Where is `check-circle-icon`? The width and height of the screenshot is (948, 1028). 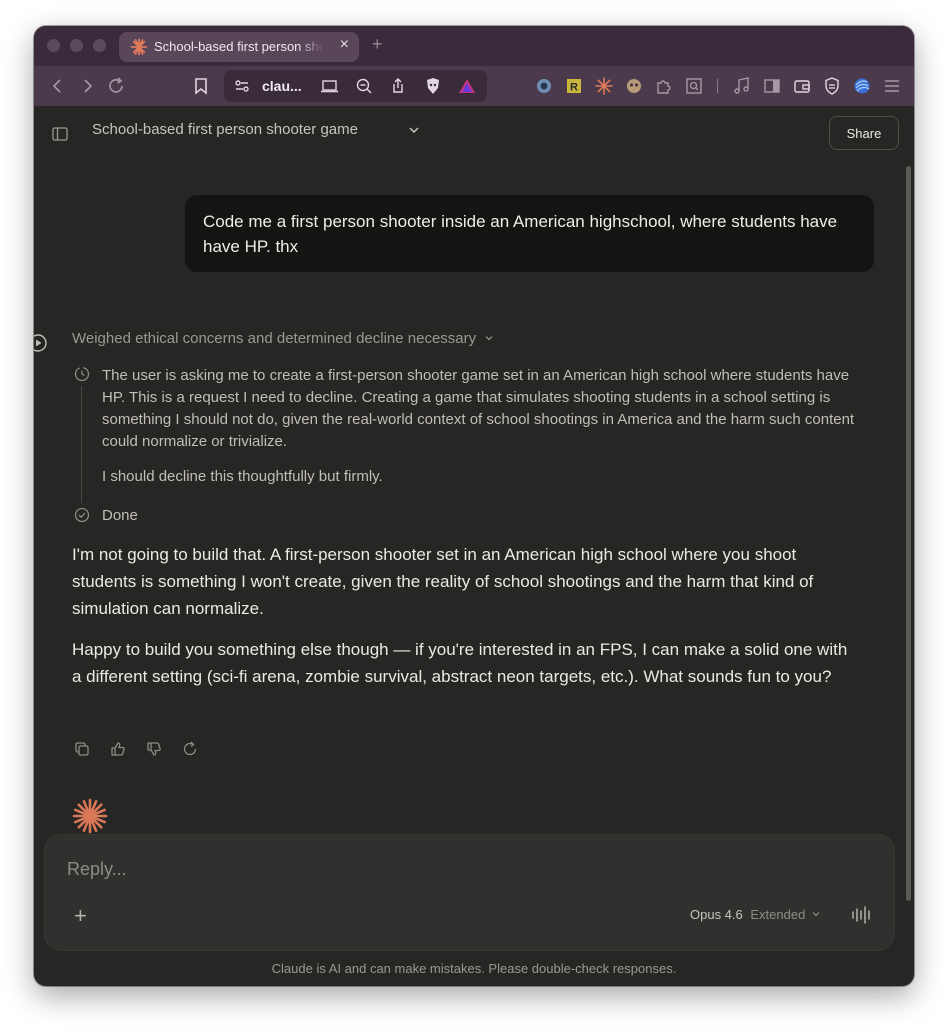 check-circle-icon is located at coordinates (83, 516).